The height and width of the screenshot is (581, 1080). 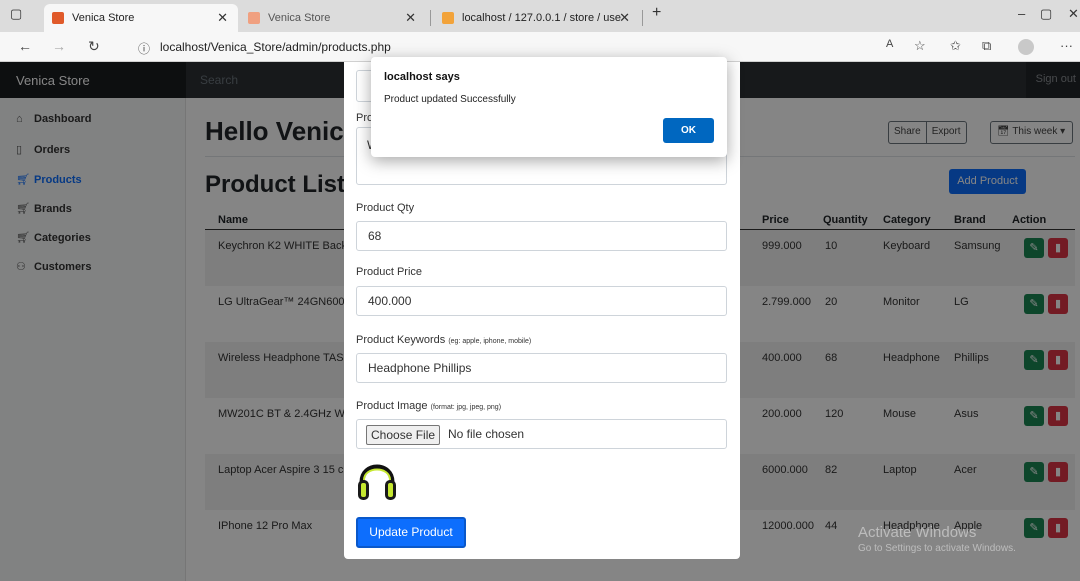 What do you see at coordinates (16, 14) in the screenshot?
I see `tab-actions-icon: ▢` at bounding box center [16, 14].